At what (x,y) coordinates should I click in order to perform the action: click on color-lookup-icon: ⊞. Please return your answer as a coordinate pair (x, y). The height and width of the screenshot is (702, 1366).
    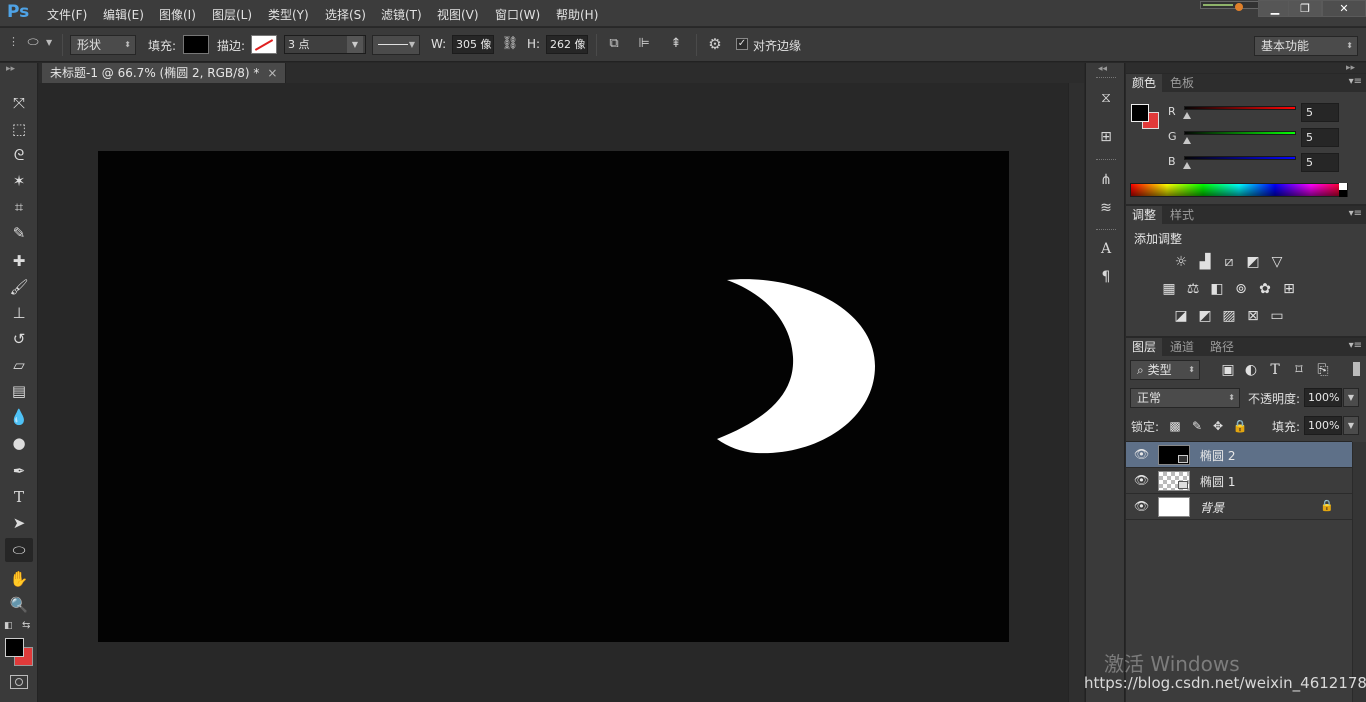
    Looking at the image, I should click on (1289, 289).